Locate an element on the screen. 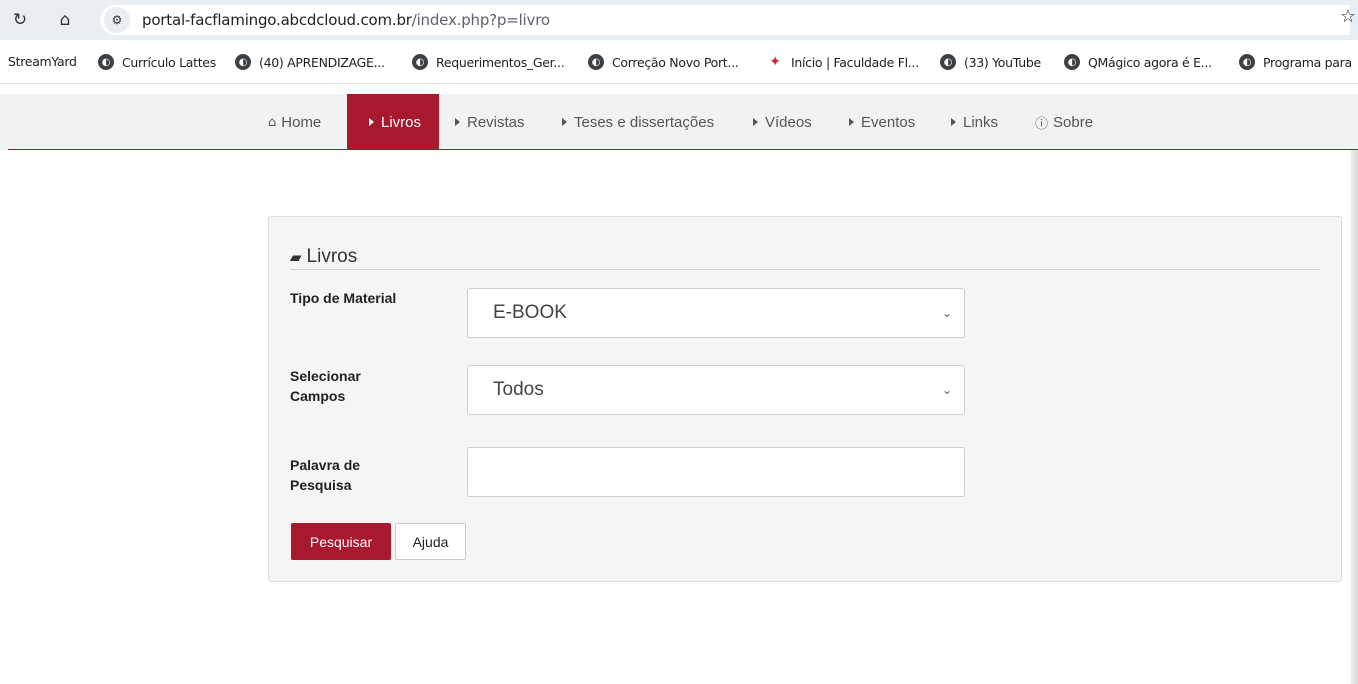 The height and width of the screenshot is (684, 1358). tipo-material-label: Tipo de Material is located at coordinates (343, 298).